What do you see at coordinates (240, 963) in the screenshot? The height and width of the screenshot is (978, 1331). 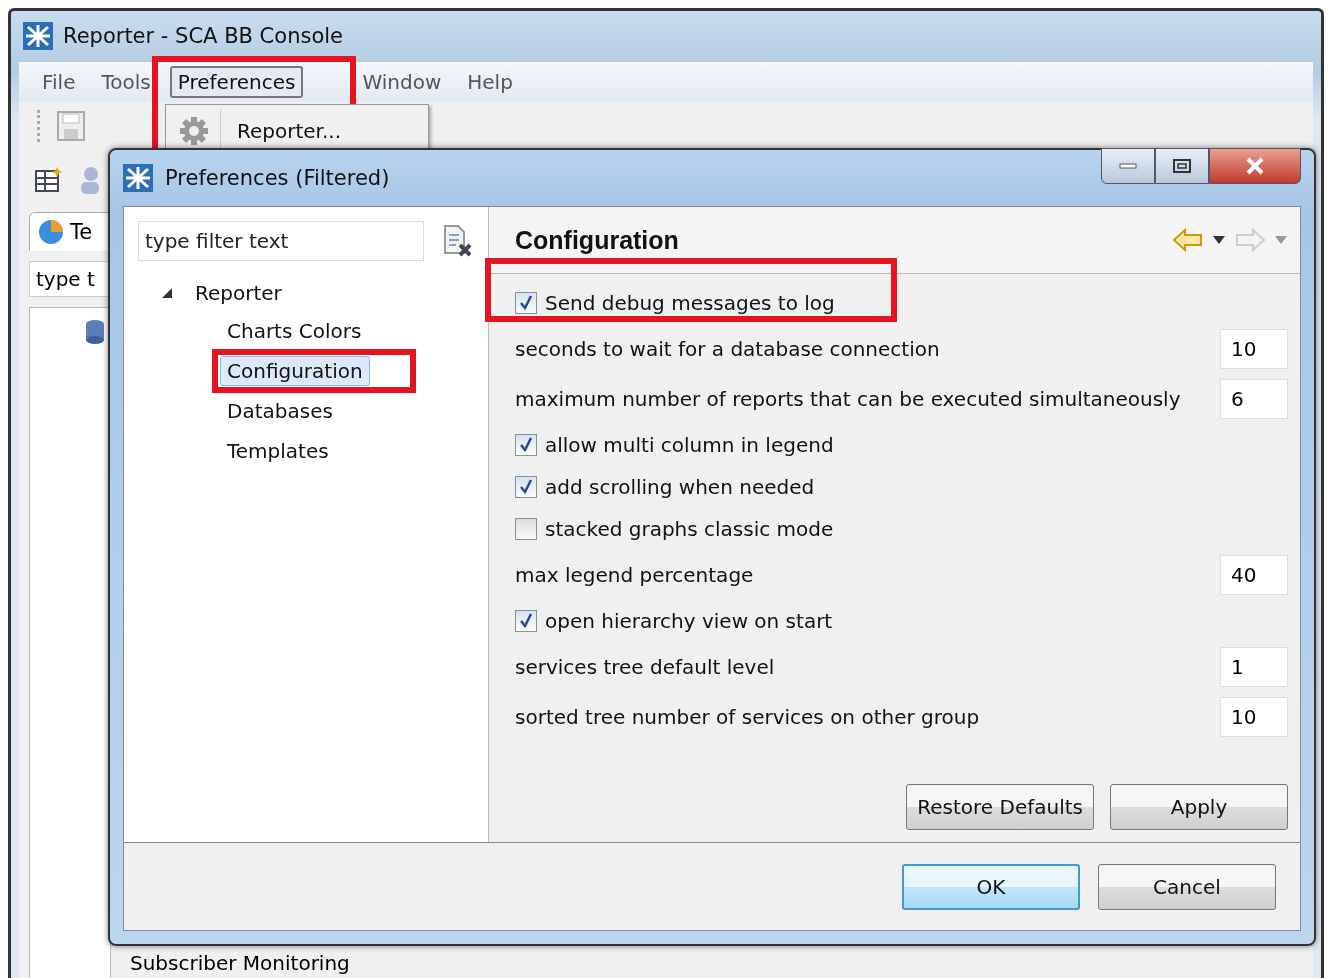 I see `list-item: Subscriber Monitoring` at bounding box center [240, 963].